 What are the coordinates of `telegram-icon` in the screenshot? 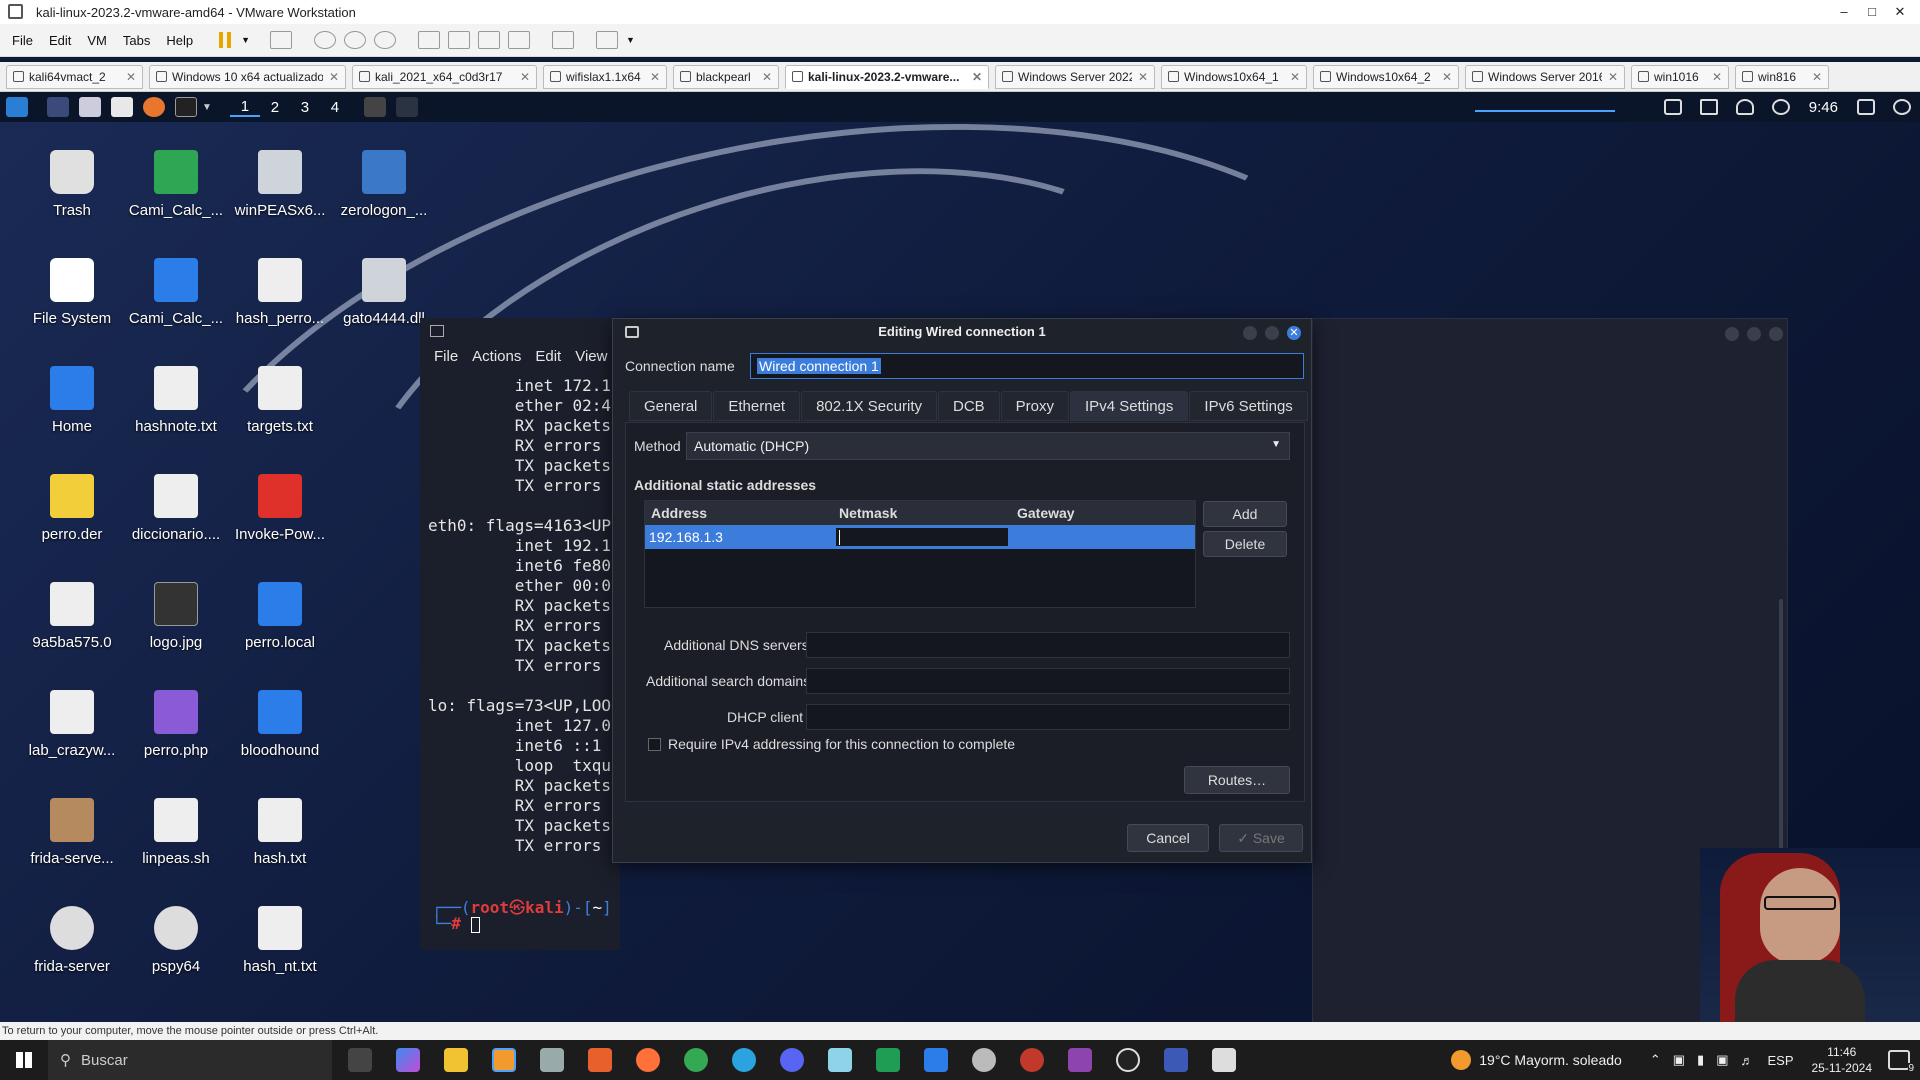 It's located at (744, 1060).